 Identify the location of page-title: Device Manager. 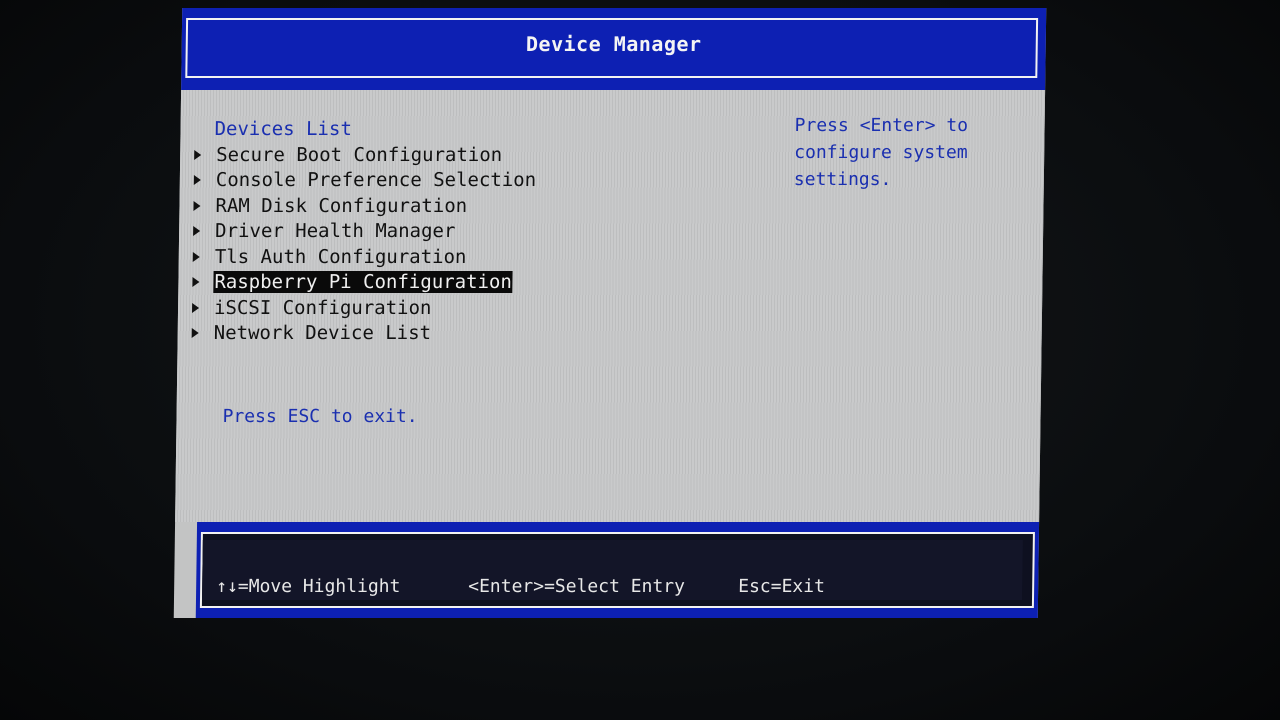
(613, 44).